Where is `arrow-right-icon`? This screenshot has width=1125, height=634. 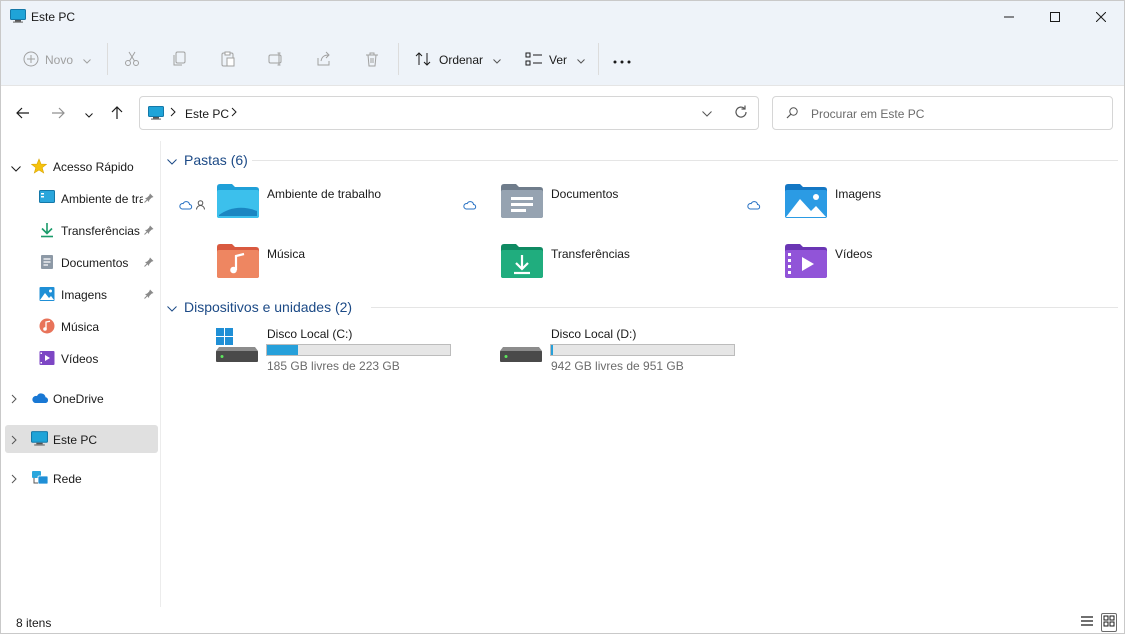
arrow-right-icon is located at coordinates (58, 114).